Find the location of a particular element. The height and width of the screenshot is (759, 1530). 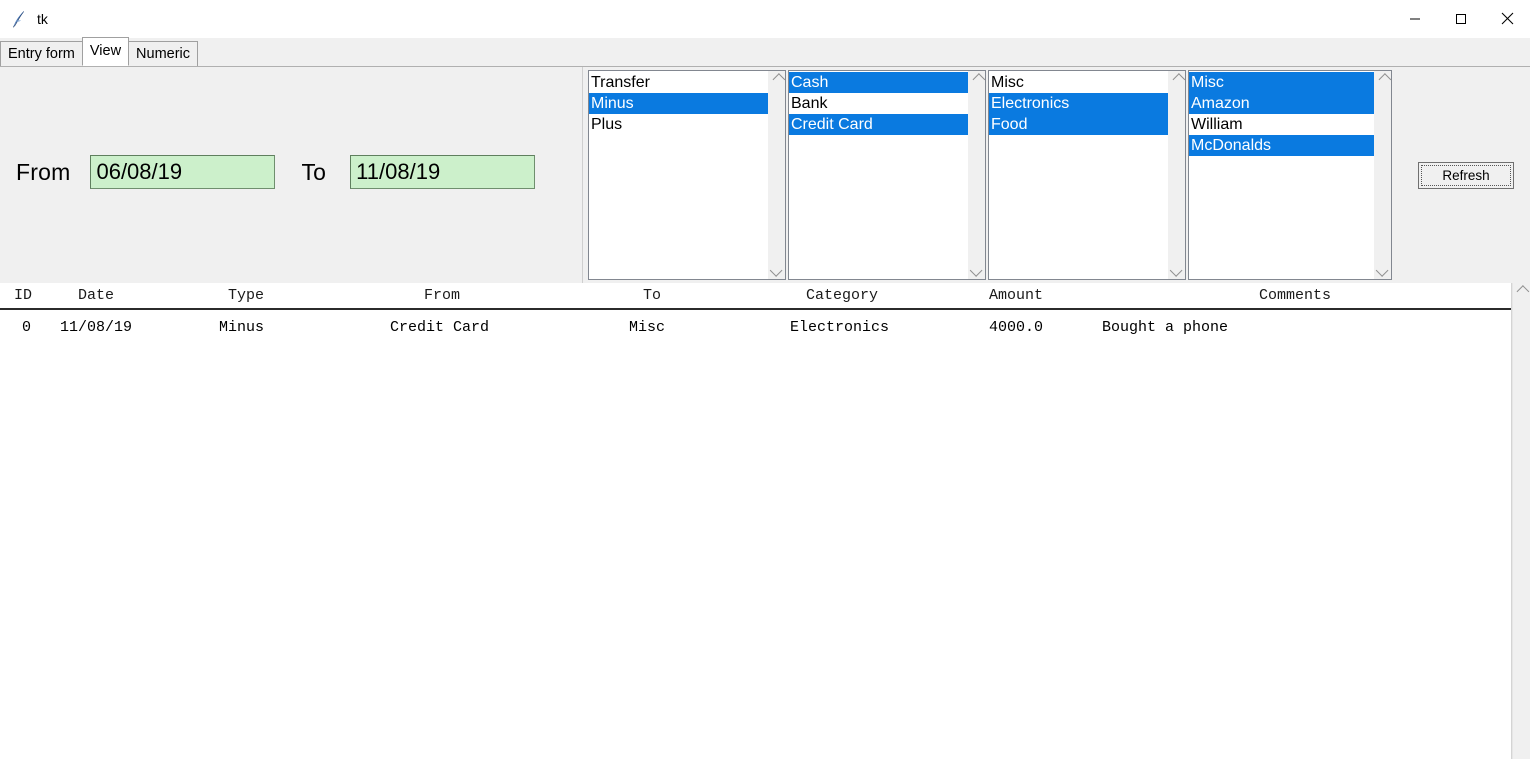

cell-category: Electronics is located at coordinates (840, 327).